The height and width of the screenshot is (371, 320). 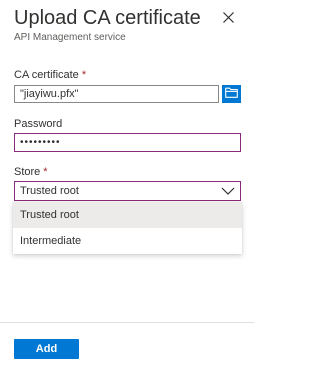 I want to click on store-label: Store *, so click(x=31, y=172).